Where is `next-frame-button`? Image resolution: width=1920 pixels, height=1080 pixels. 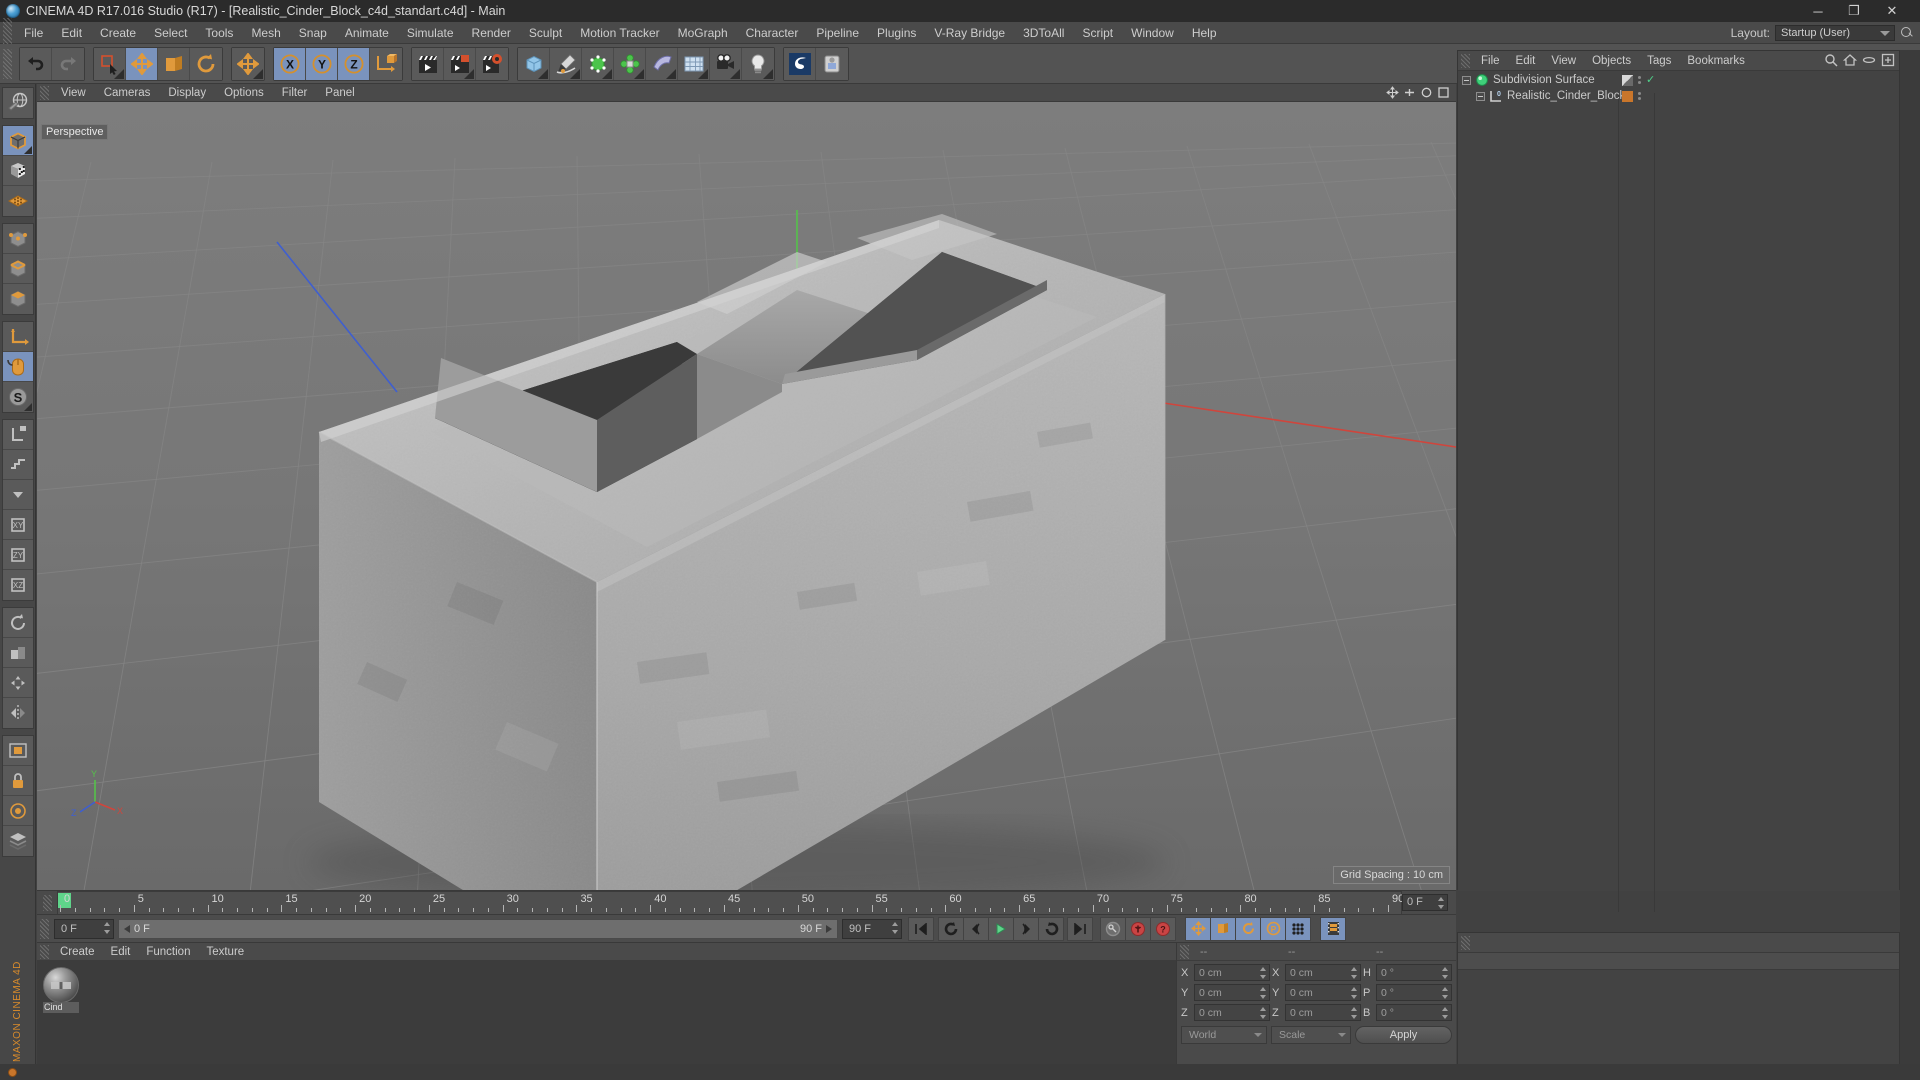
next-frame-button is located at coordinates (1026, 928).